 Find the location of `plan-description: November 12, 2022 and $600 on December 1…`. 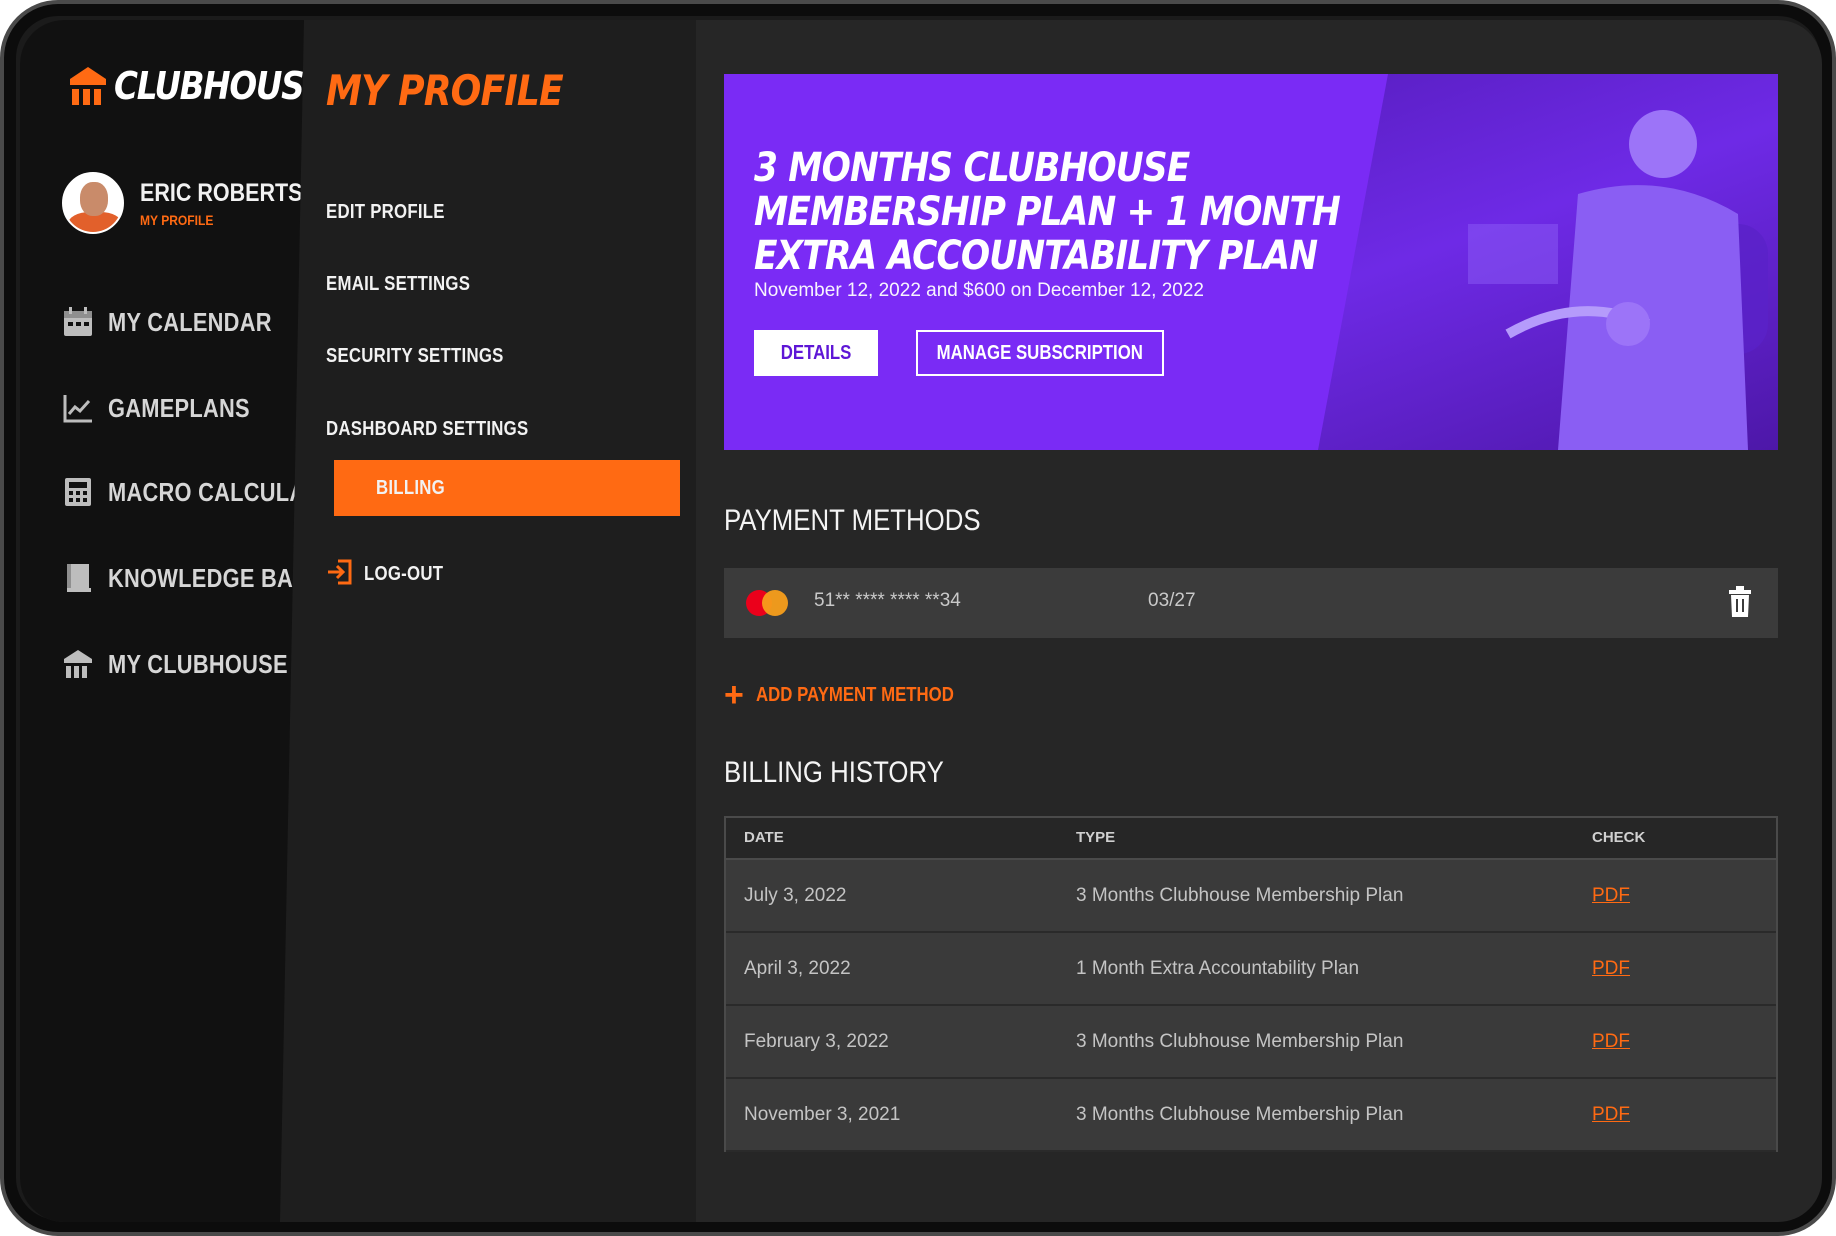

plan-description: November 12, 2022 and $600 on December 1… is located at coordinates (979, 290).